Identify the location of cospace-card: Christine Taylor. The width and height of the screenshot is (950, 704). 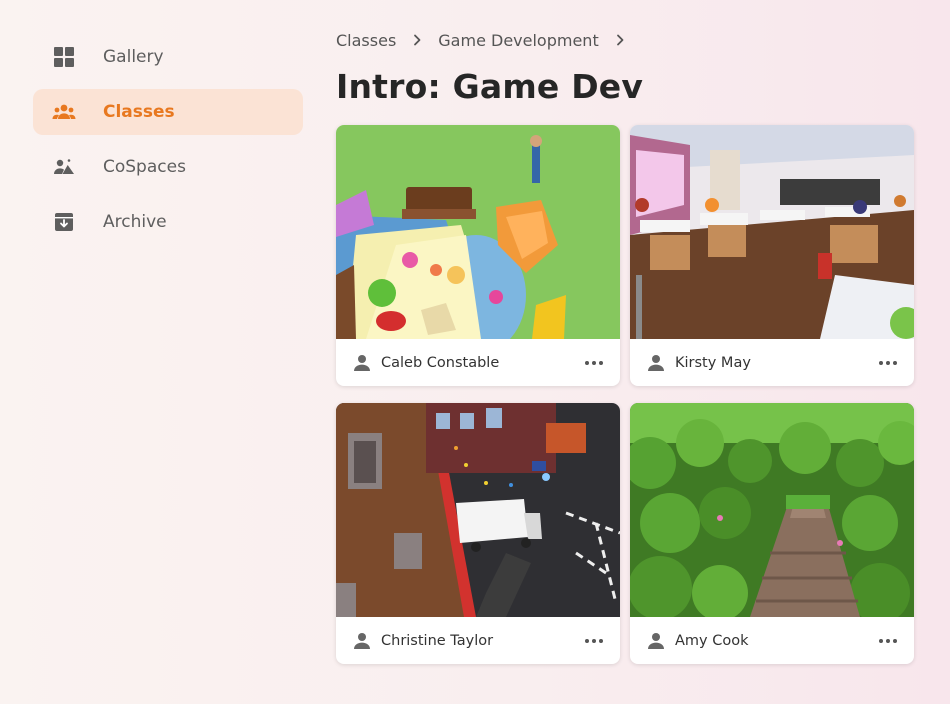
(478, 533).